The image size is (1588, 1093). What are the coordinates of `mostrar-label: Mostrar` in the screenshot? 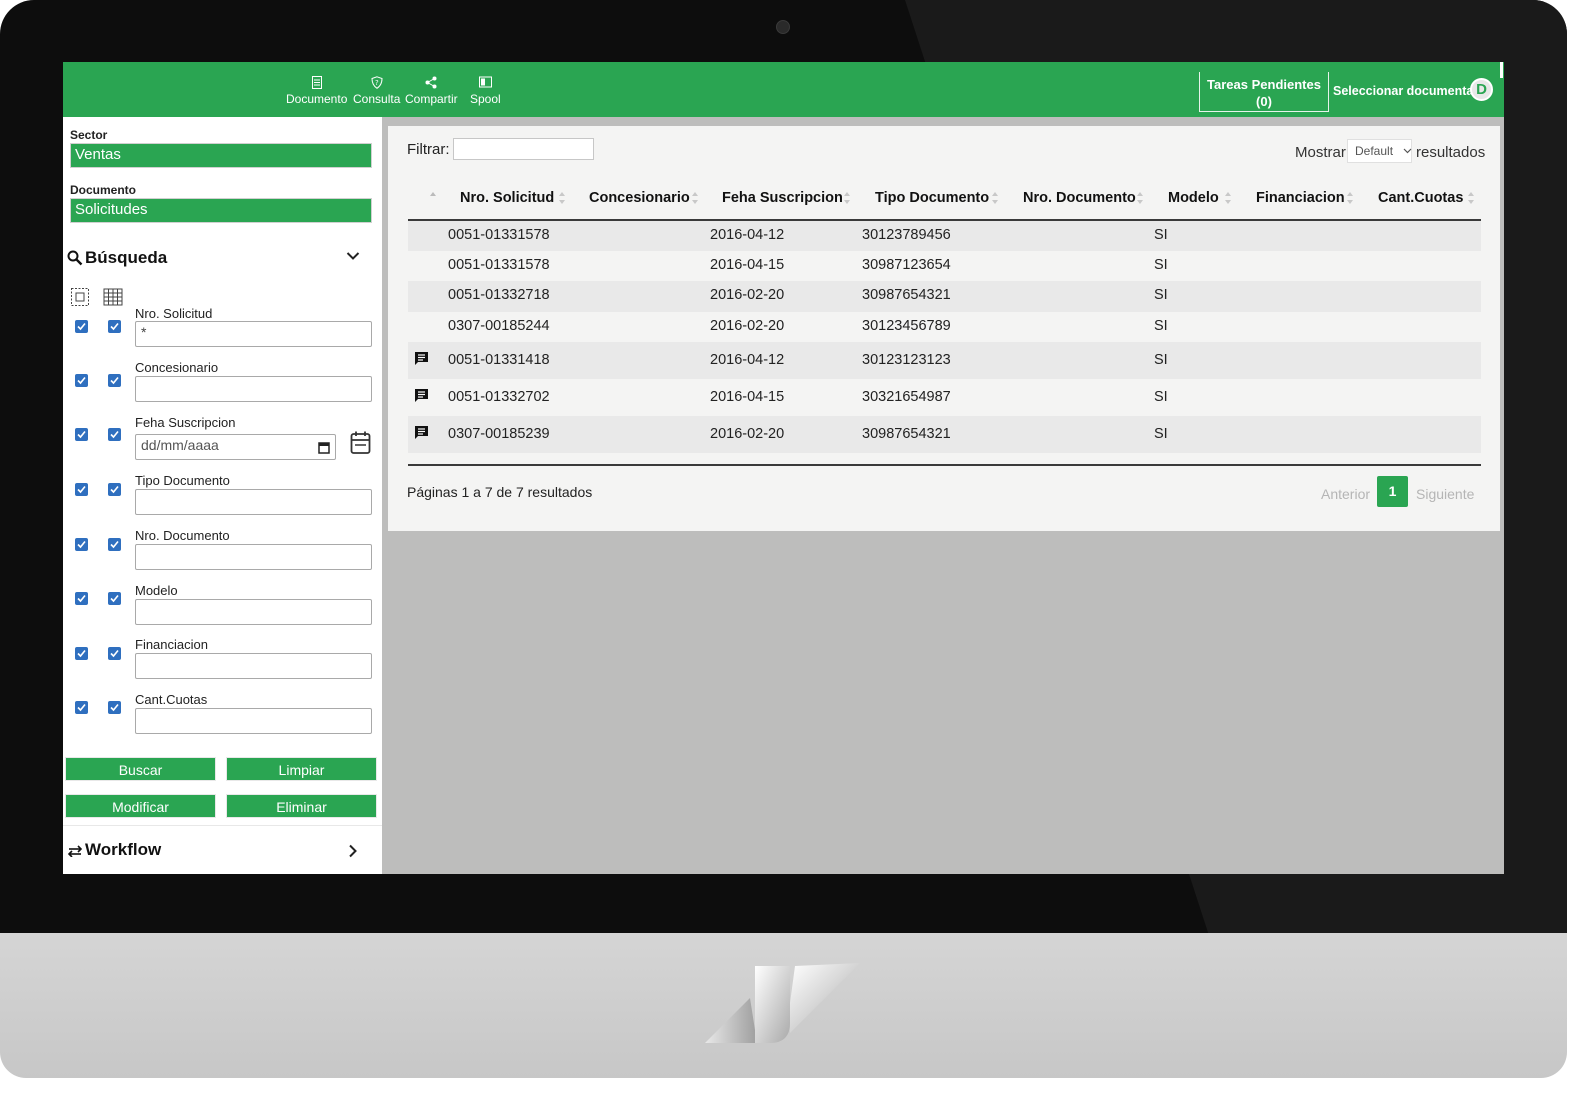 It's located at (1320, 152).